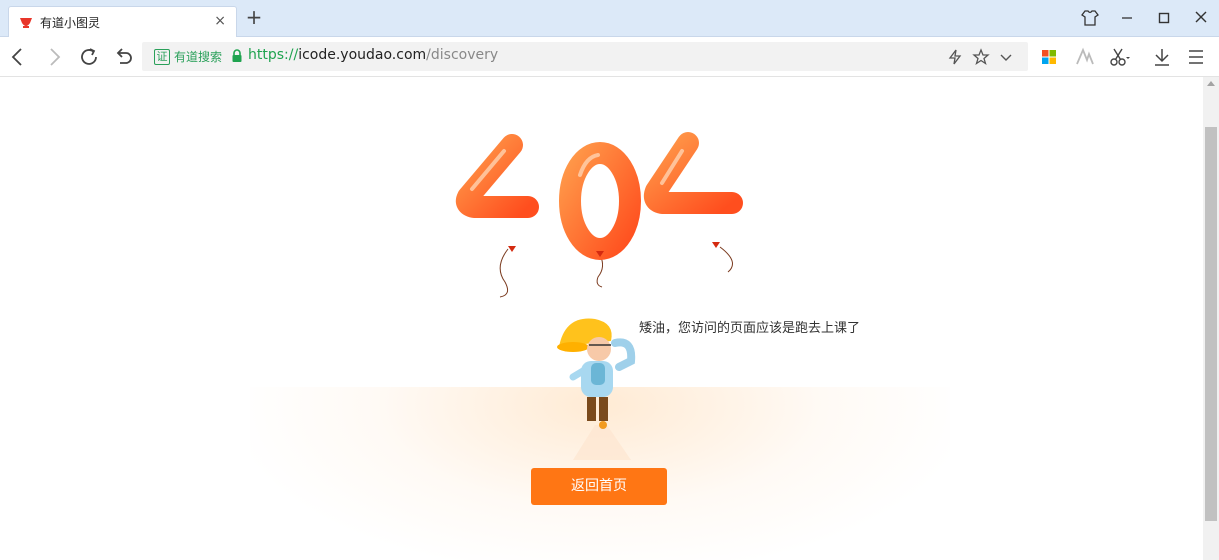 This screenshot has height=560, width=1219. What do you see at coordinates (18, 57) in the screenshot?
I see `back-icon` at bounding box center [18, 57].